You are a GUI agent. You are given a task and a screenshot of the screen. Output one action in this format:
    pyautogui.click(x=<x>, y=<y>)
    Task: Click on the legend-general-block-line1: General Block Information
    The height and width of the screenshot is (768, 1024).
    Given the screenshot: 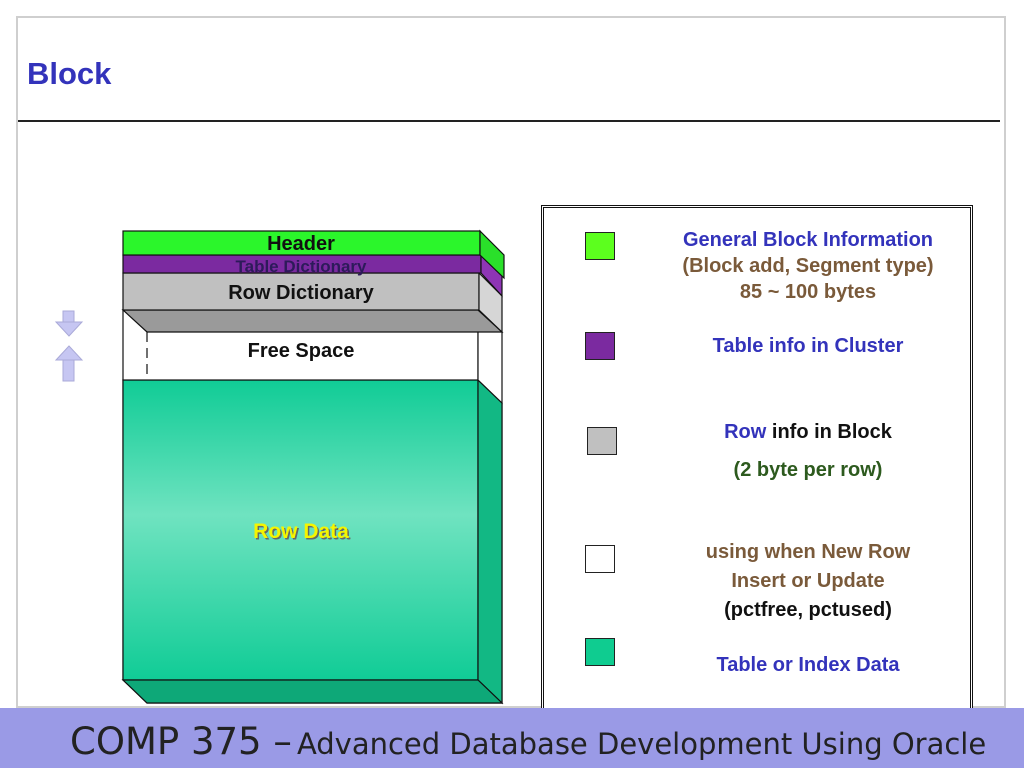 What is the action you would take?
    pyautogui.click(x=808, y=240)
    